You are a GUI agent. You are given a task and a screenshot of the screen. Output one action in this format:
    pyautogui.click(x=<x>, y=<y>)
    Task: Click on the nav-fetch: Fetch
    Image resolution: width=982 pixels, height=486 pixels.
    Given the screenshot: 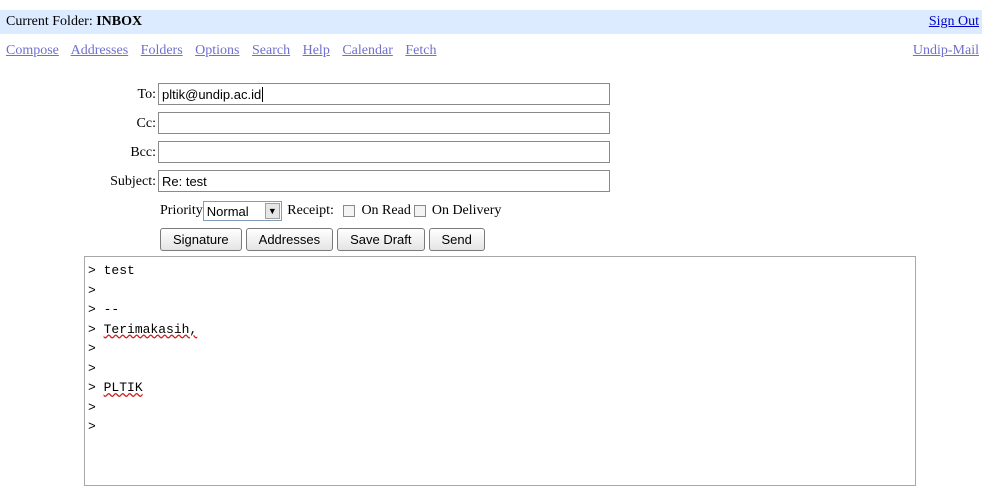 What is the action you would take?
    pyautogui.click(x=420, y=50)
    